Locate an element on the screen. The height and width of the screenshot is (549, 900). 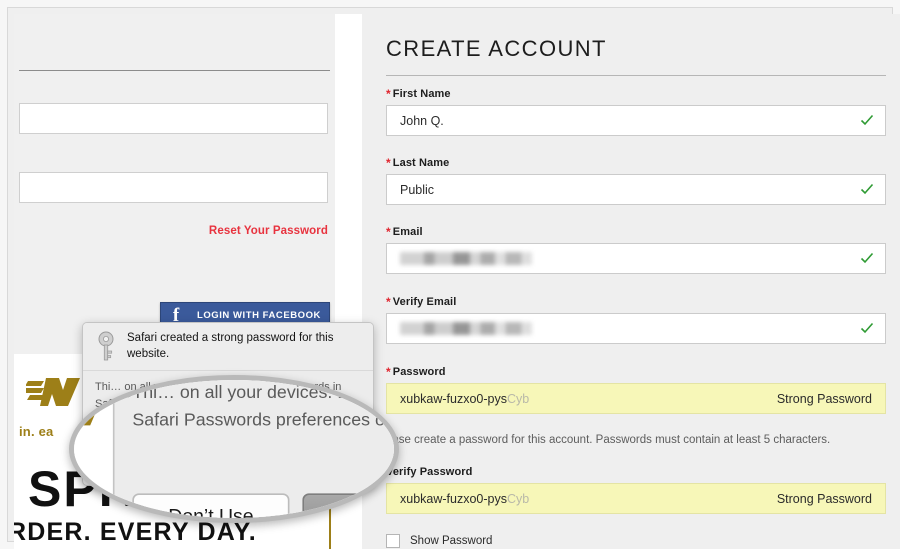
verify-email-value-redacted is located at coordinates (466, 328).